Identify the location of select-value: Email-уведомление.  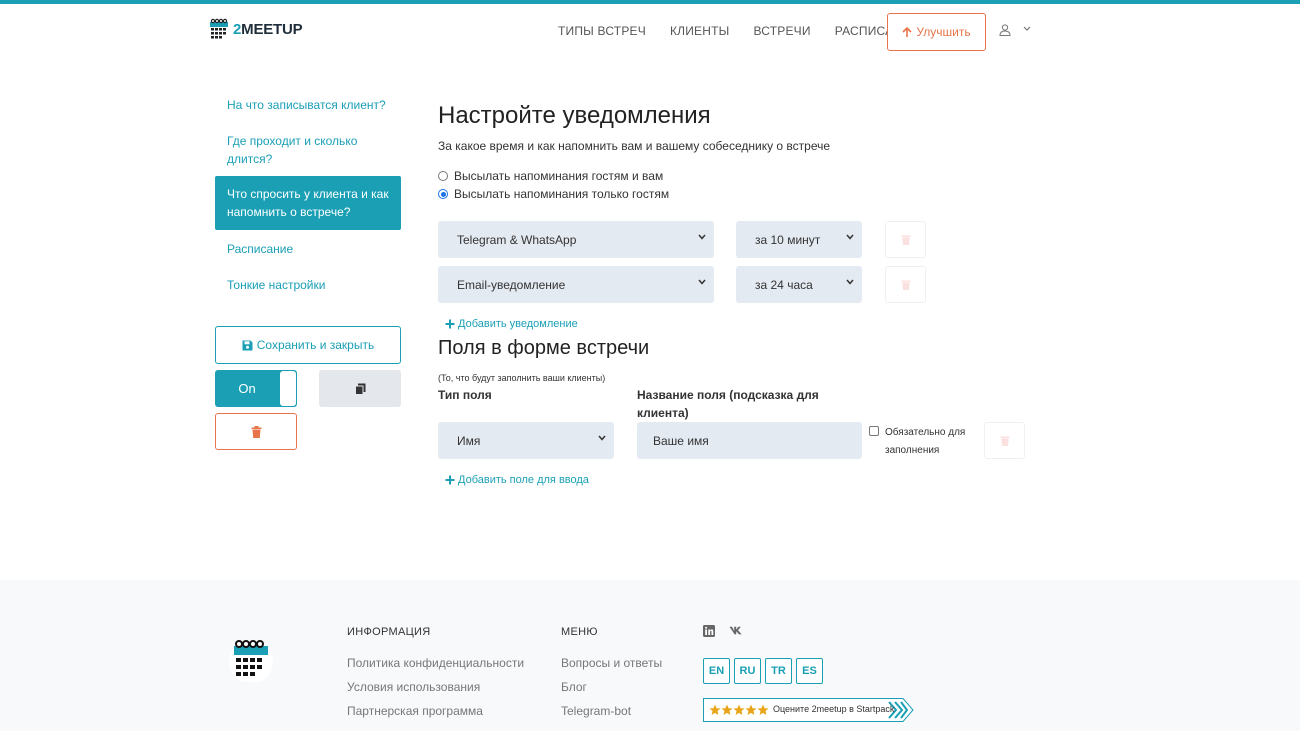
(511, 284).